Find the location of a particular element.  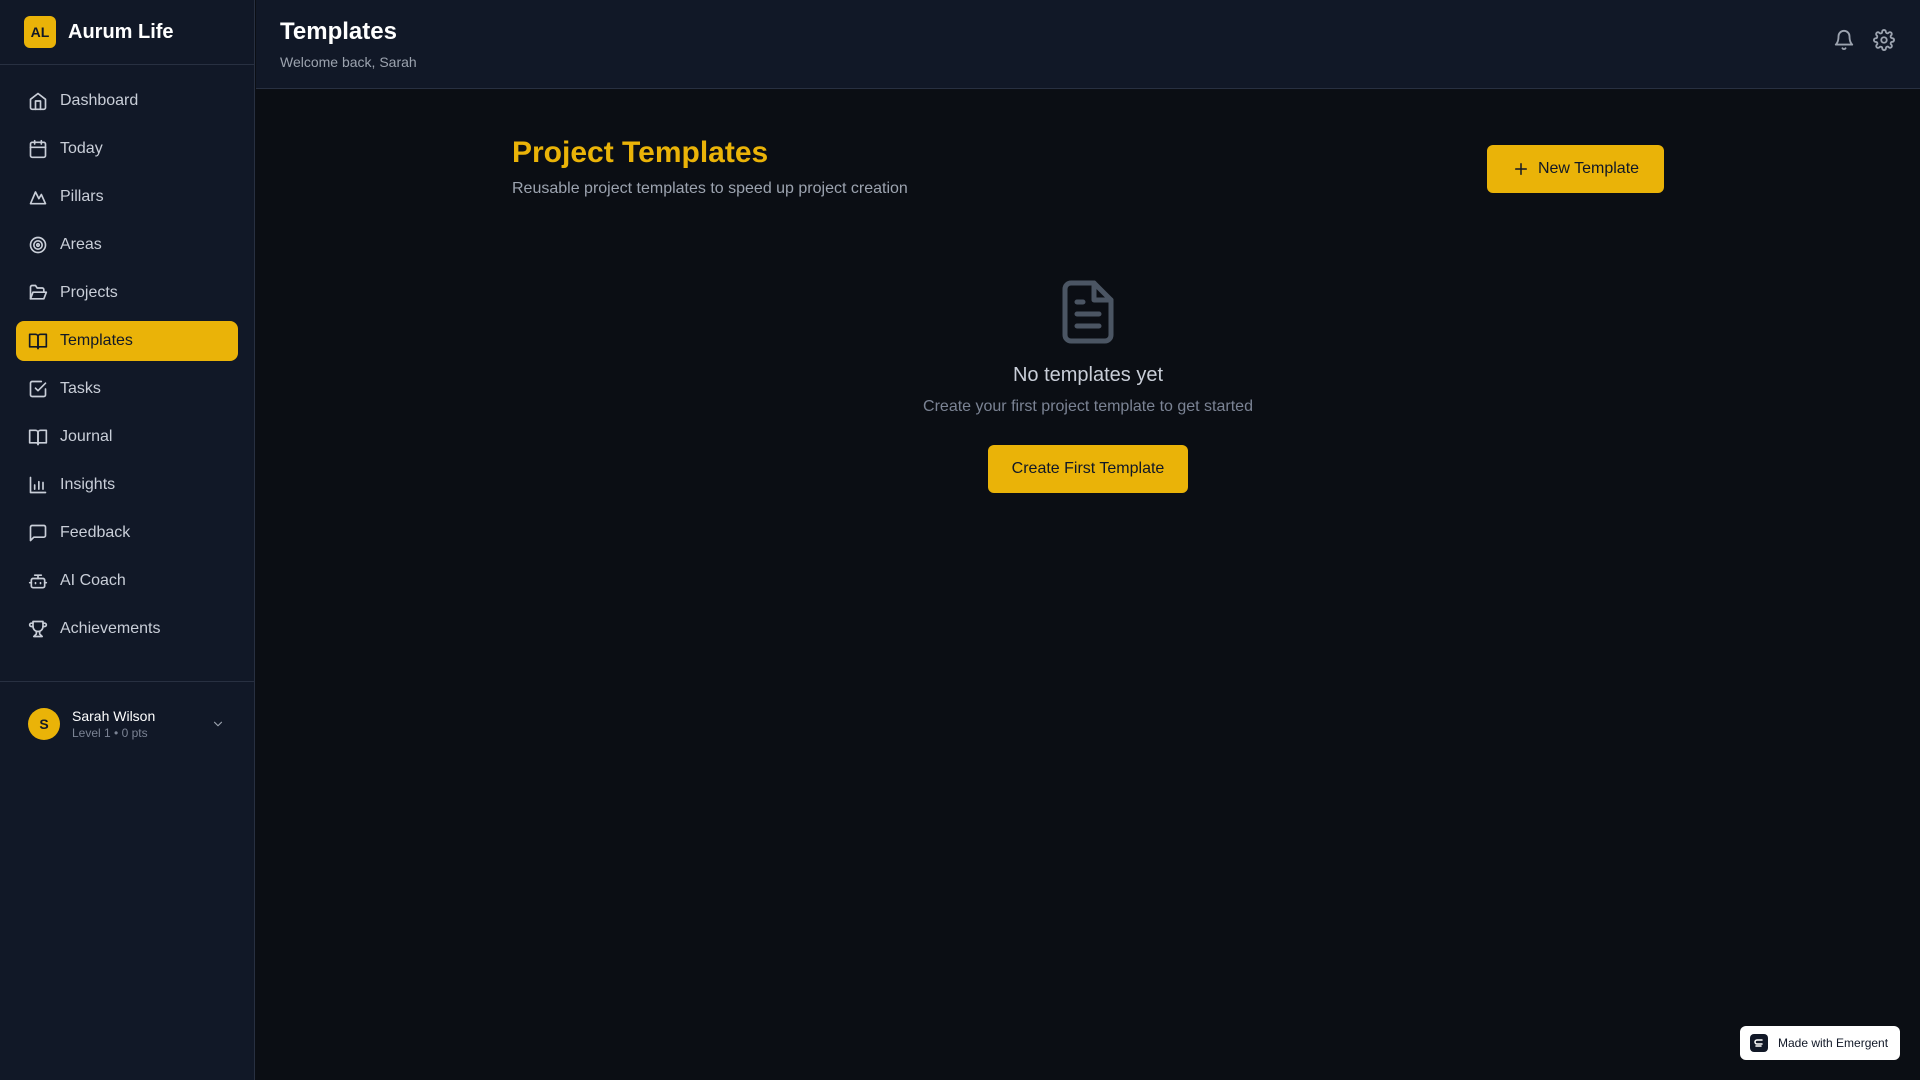

made-with-emergent-badge: Made with Emergent is located at coordinates (1820, 1043).